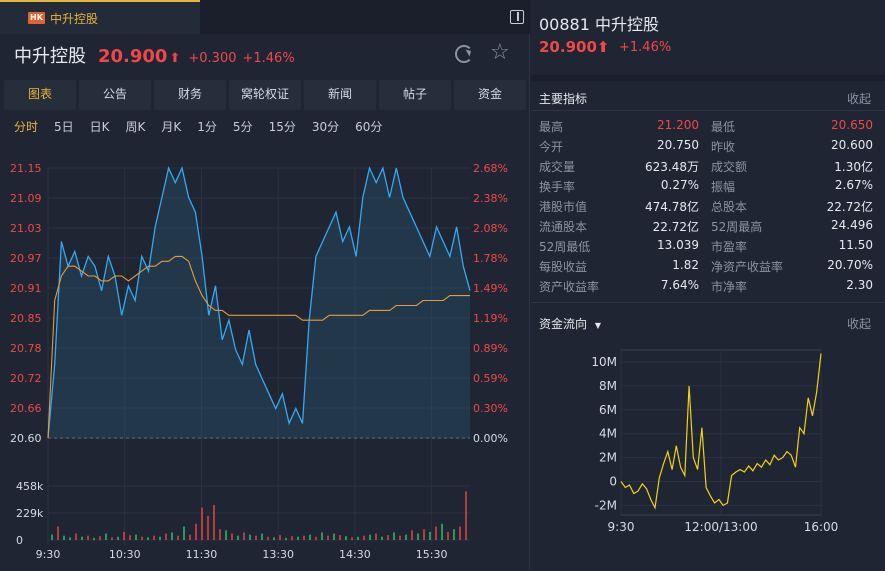 The image size is (885, 571). Describe the element at coordinates (133, 56) in the screenshot. I see `last-price: 20.900` at that location.